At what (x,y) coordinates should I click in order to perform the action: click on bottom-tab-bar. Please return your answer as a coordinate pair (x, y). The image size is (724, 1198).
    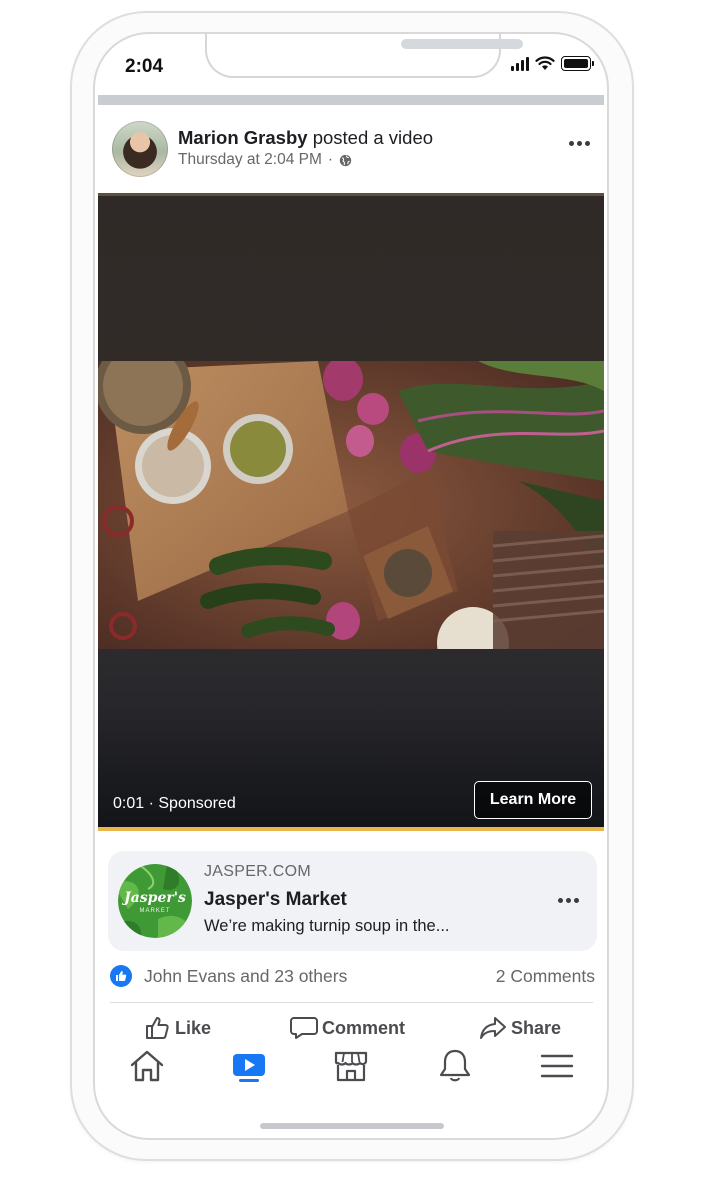
    Looking at the image, I should click on (351, 1068).